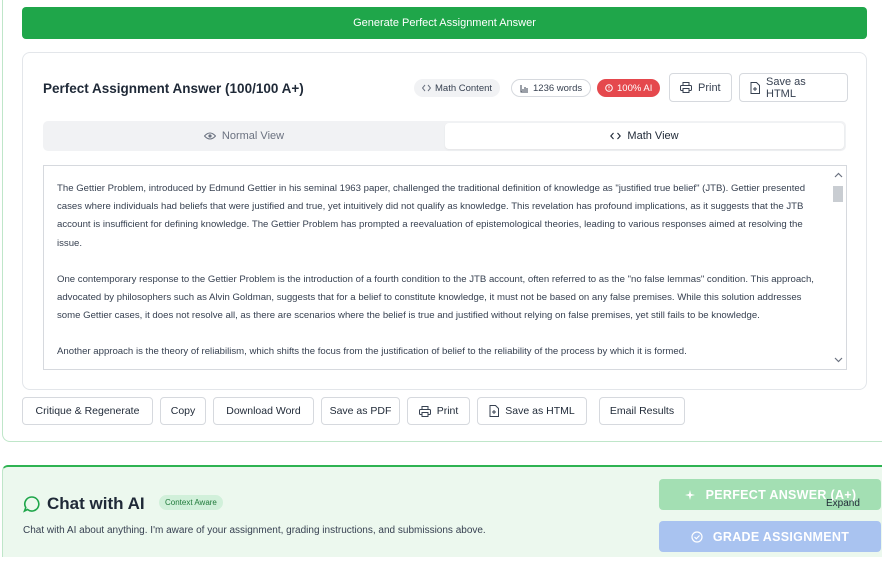 This screenshot has width=882, height=563. I want to click on check-circle-icon, so click(697, 536).